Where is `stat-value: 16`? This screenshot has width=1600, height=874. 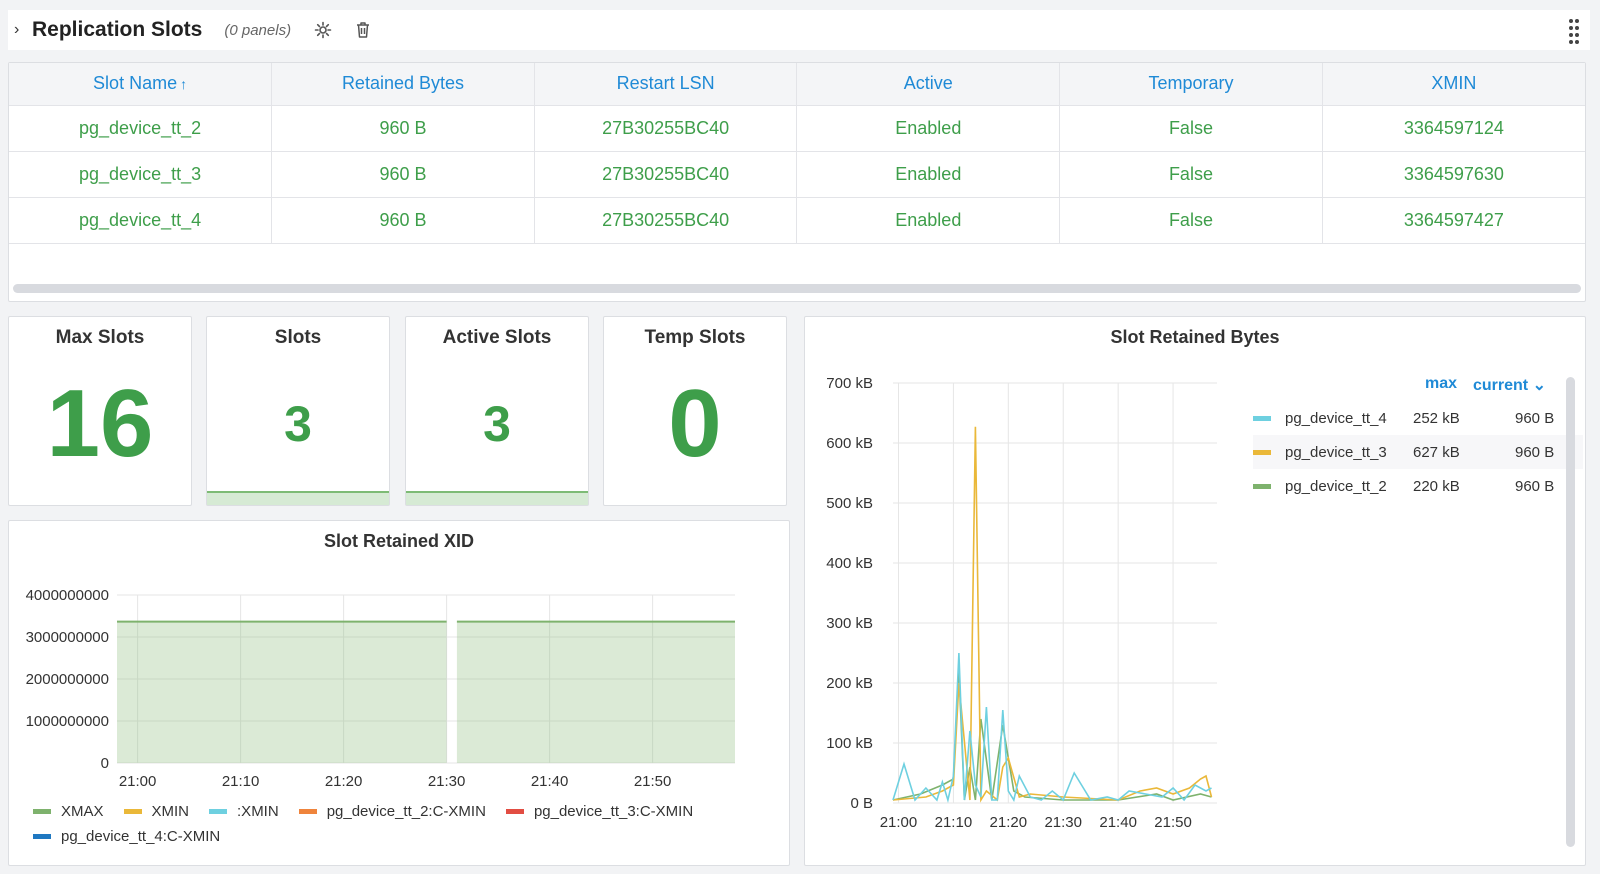 stat-value: 16 is located at coordinates (100, 423).